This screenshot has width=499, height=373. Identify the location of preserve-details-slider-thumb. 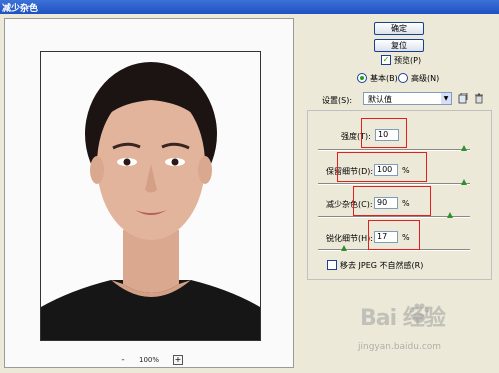
(463, 182).